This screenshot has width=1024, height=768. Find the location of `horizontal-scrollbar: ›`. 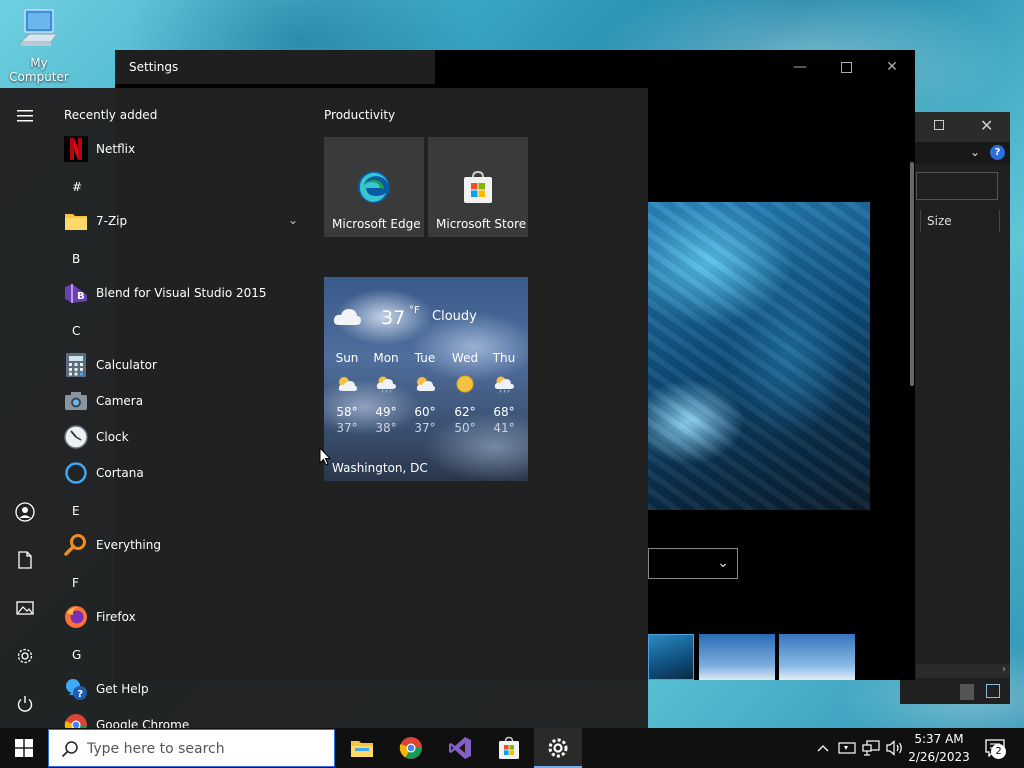

horizontal-scrollbar: › is located at coordinates (963, 671).